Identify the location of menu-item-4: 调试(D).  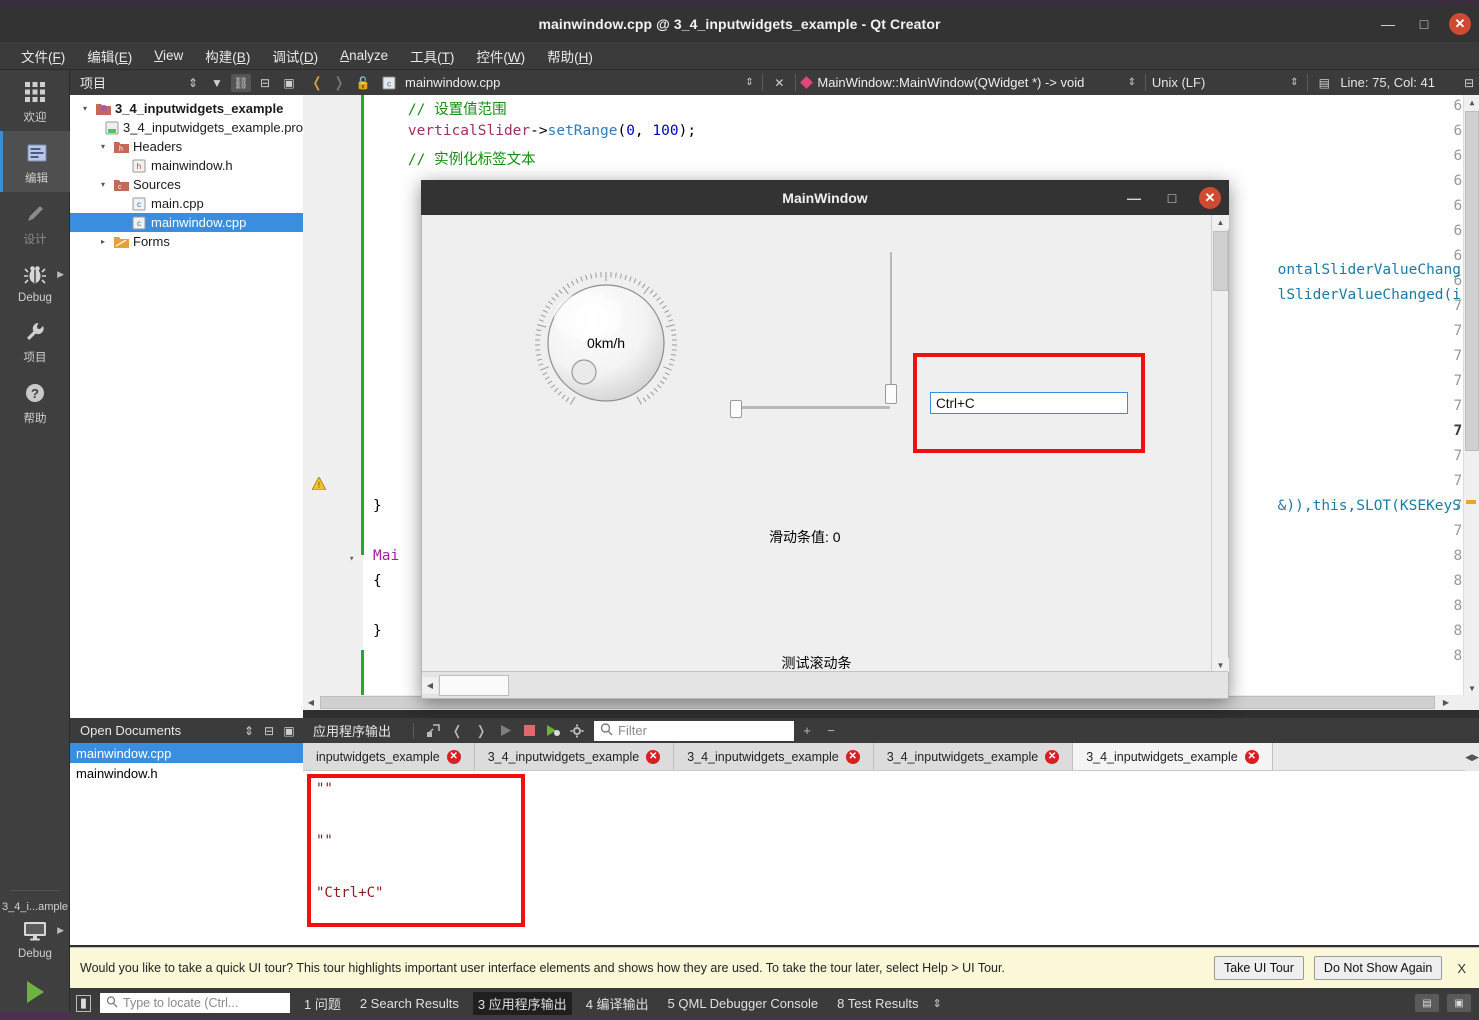
(295, 56).